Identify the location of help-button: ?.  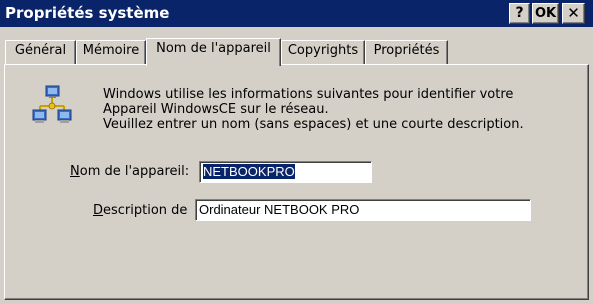
(519, 13).